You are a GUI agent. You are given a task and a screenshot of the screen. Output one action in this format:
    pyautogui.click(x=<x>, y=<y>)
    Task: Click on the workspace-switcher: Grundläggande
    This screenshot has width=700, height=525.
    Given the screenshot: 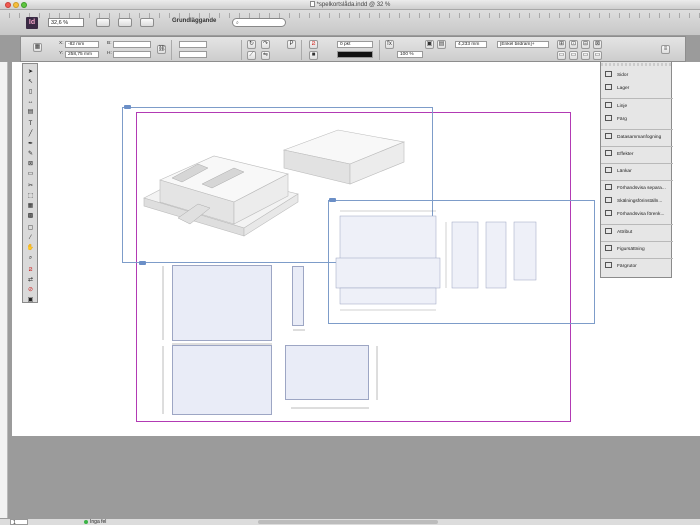 What is the action you would take?
    pyautogui.click(x=194, y=21)
    